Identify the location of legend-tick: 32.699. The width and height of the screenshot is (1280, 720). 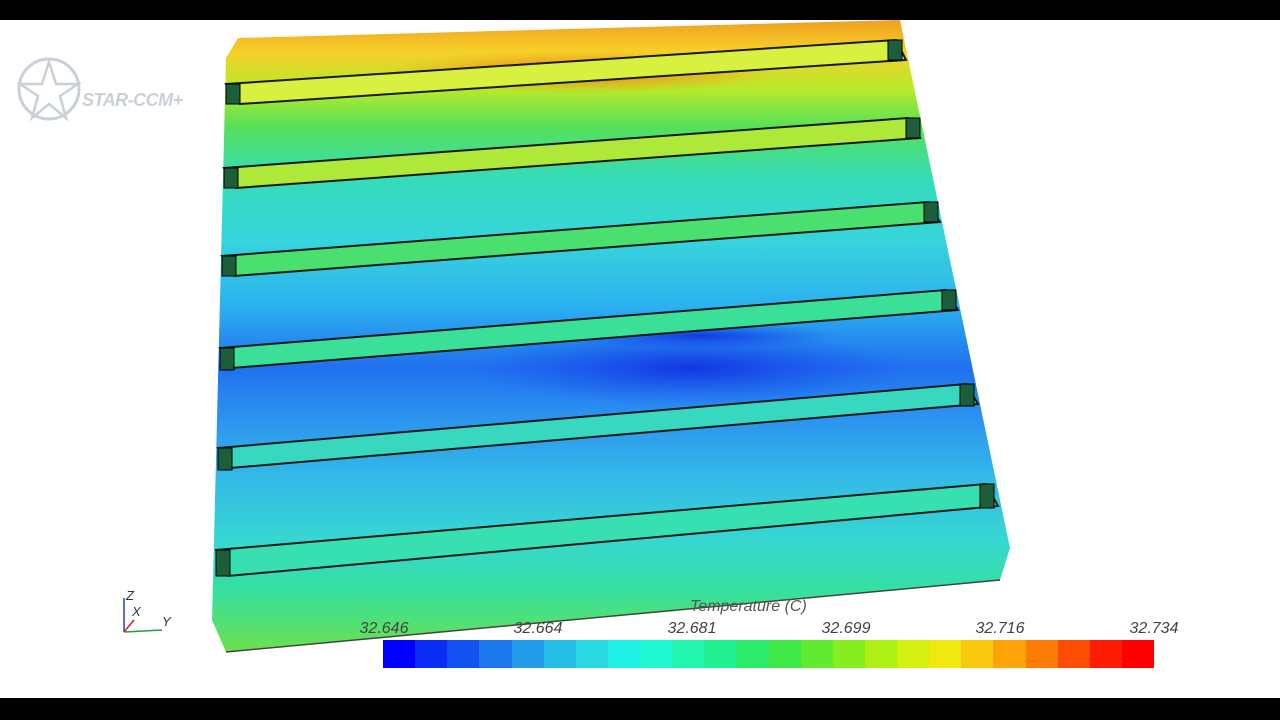
(846, 628).